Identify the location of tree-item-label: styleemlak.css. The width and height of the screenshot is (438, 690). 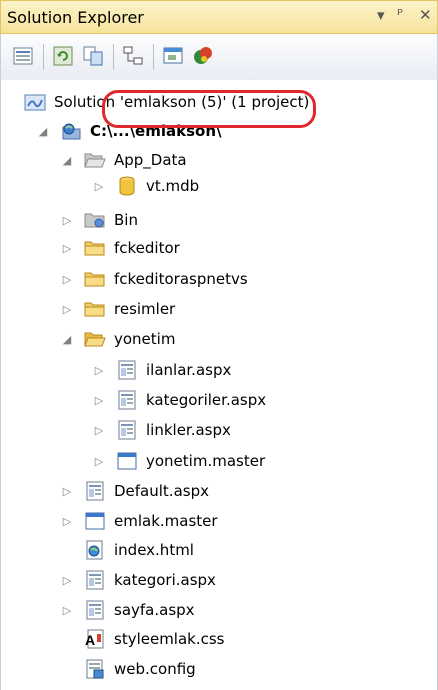
(169, 639).